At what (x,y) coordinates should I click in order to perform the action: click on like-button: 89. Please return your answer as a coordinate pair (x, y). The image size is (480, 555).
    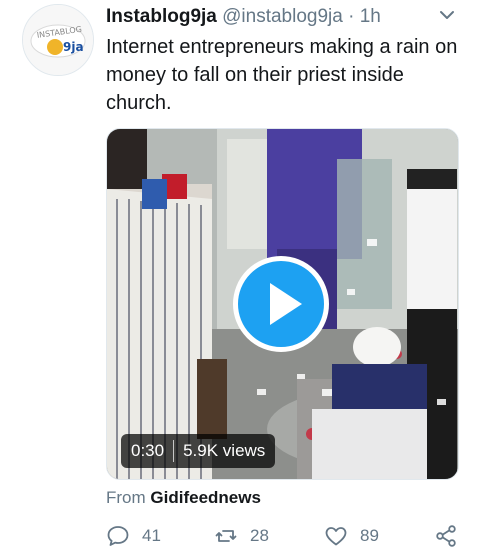
    Looking at the image, I should click on (351, 536).